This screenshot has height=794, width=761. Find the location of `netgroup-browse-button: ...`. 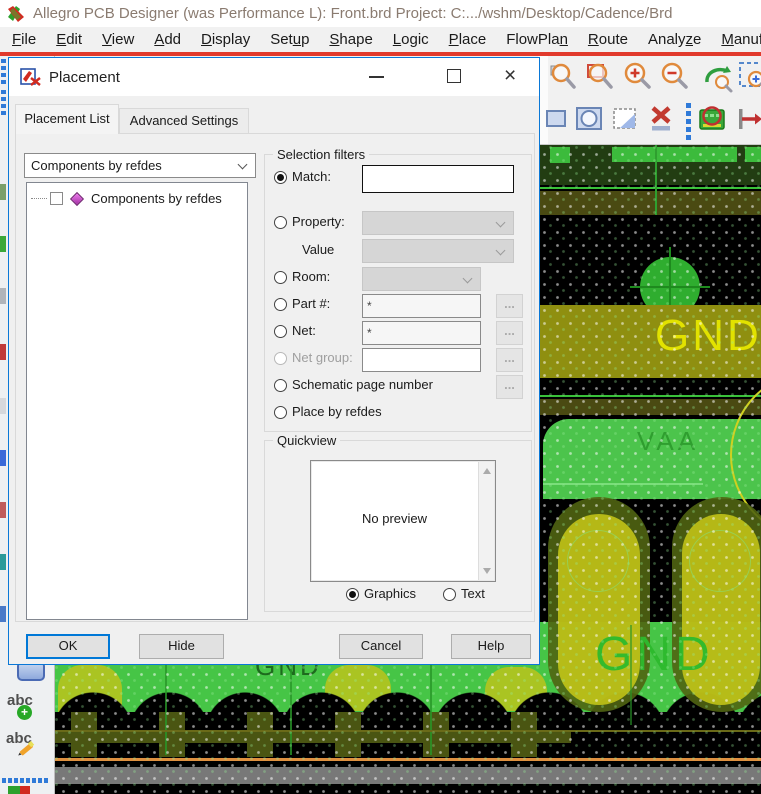

netgroup-browse-button: ... is located at coordinates (509, 360).